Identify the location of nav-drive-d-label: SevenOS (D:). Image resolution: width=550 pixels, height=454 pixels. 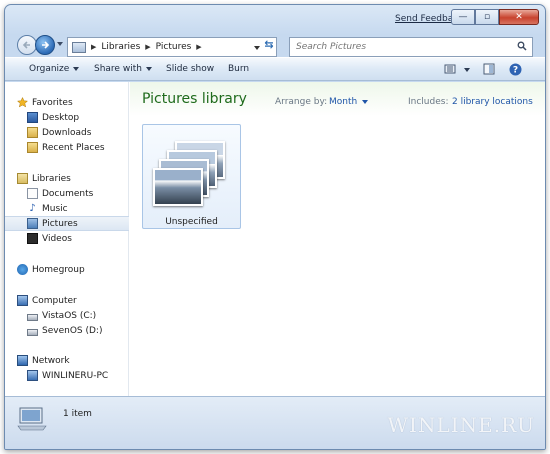
(72, 330).